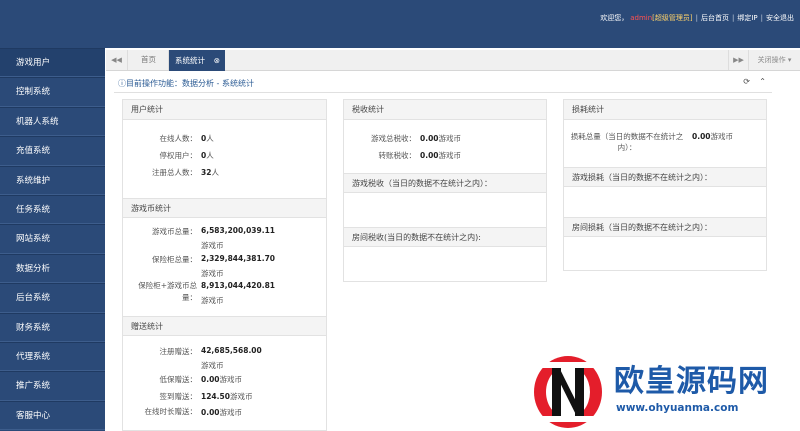  What do you see at coordinates (52, 268) in the screenshot?
I see `sidebar-item-data-analysis: 数据分析` at bounding box center [52, 268].